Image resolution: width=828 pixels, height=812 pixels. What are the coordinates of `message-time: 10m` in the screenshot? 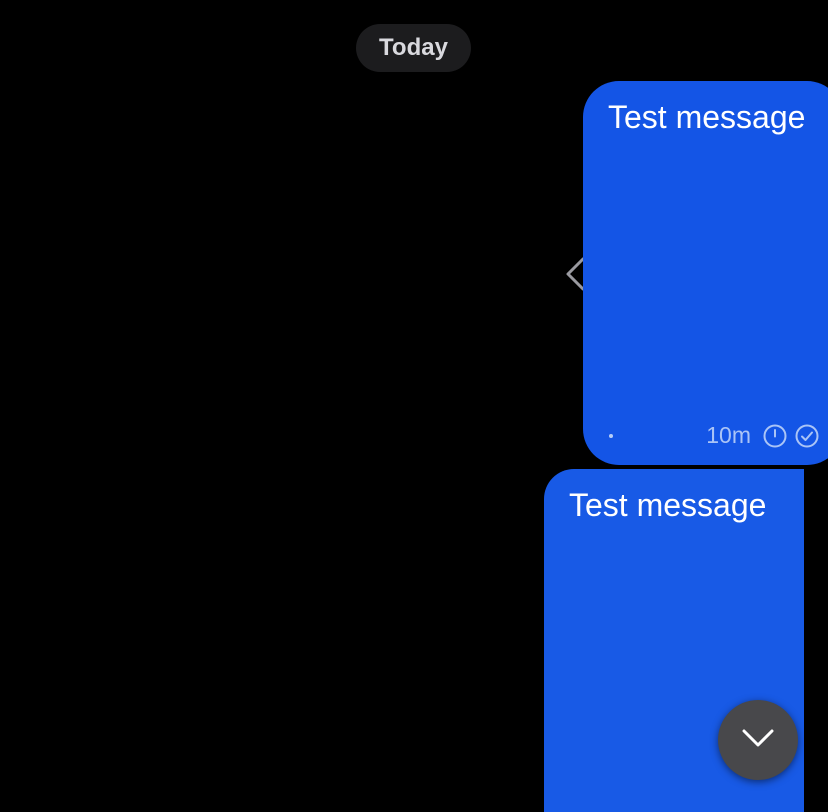 It's located at (728, 435).